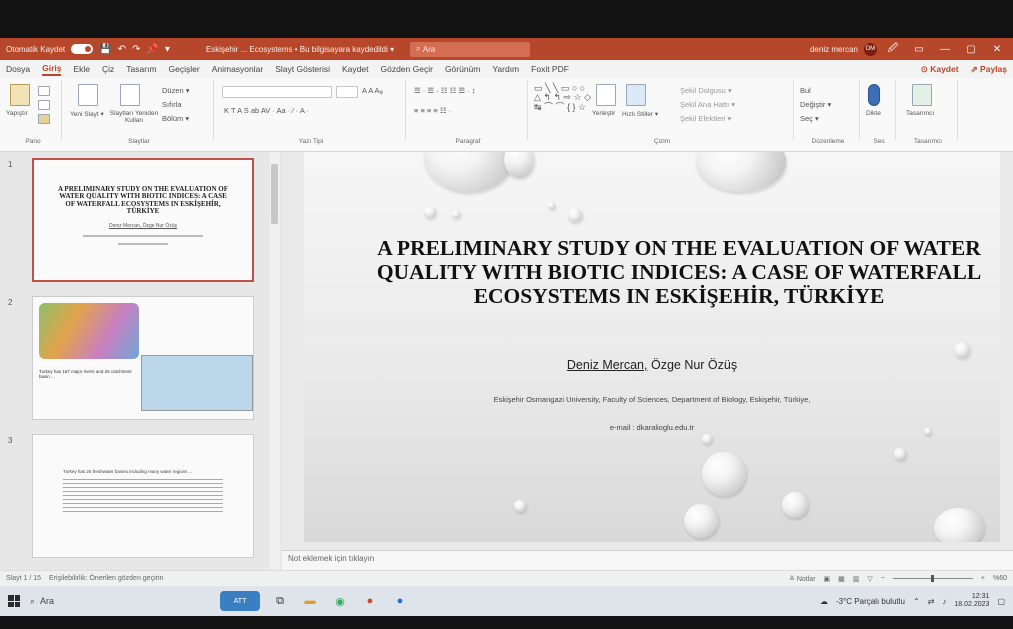 This screenshot has width=1013, height=629. Describe the element at coordinates (106, 578) in the screenshot. I see `accessibility-status: Erişilebilirlik: Önerilen gözden geçirin` at that location.